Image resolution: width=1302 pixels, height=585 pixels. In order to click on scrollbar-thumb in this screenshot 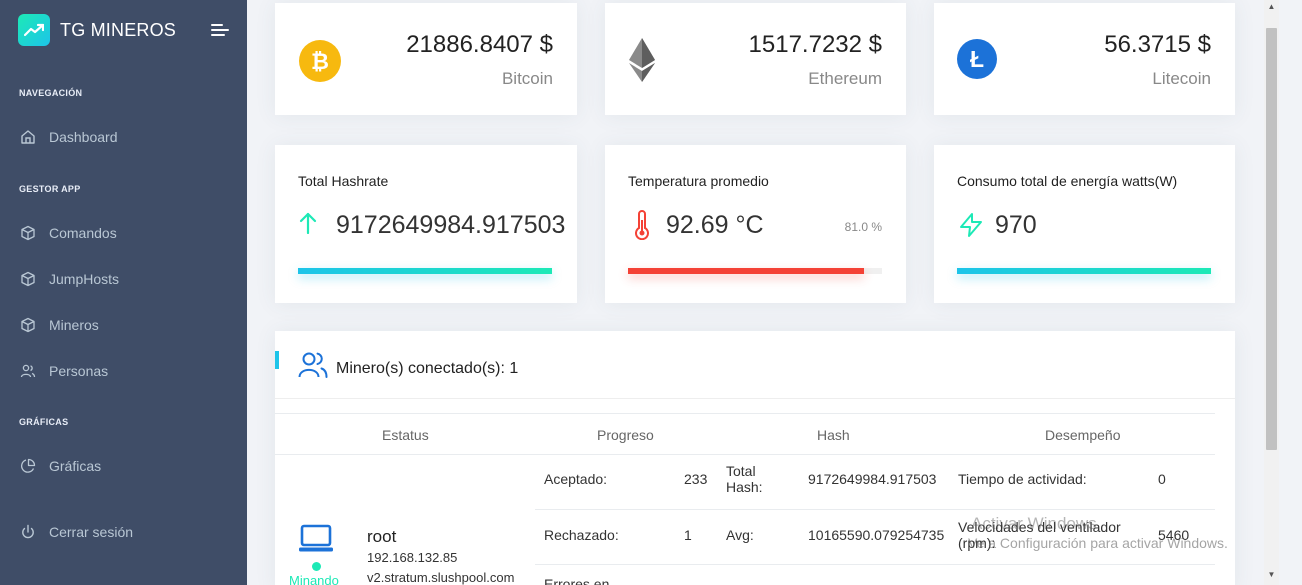, I will do `click(1271, 239)`.